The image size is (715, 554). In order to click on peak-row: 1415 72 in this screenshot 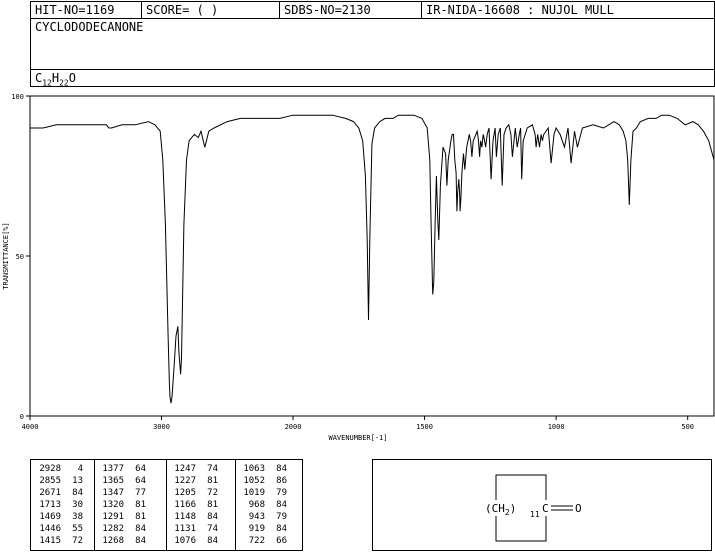, I will do `click(58, 541)`.